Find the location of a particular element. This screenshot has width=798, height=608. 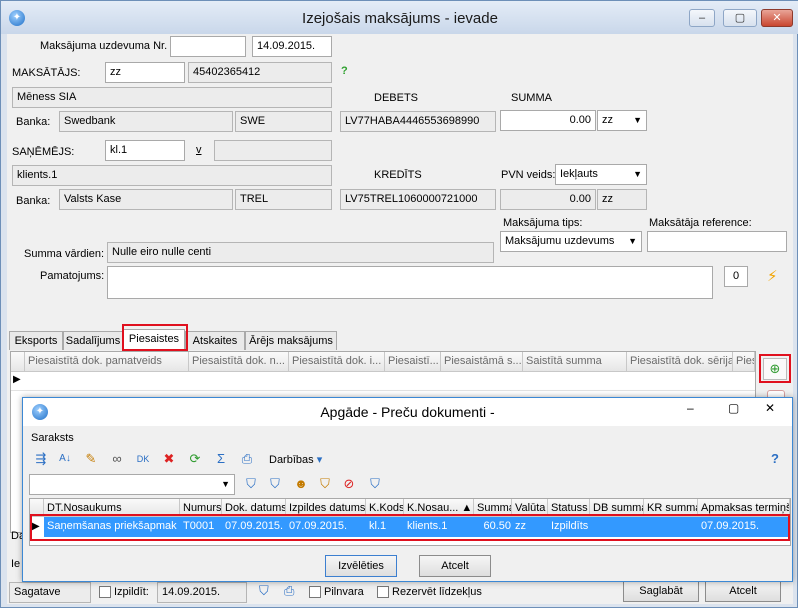

user-filter-icon: ☻ is located at coordinates (301, 484).